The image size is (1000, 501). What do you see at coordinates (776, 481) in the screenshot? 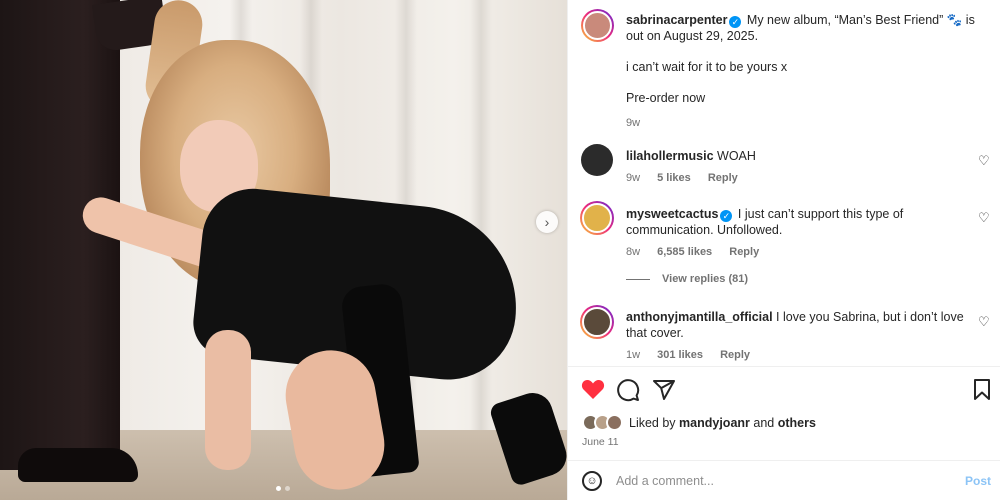
I see `comment-input` at bounding box center [776, 481].